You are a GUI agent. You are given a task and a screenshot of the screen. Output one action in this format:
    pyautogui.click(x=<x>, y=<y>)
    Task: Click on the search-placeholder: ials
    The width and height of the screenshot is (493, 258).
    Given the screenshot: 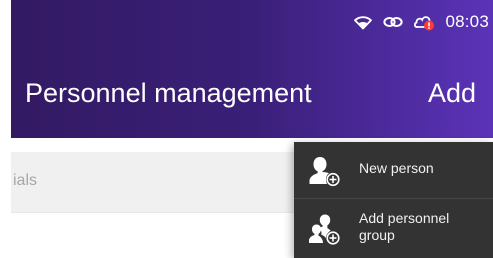 What is the action you would take?
    pyautogui.click(x=25, y=180)
    